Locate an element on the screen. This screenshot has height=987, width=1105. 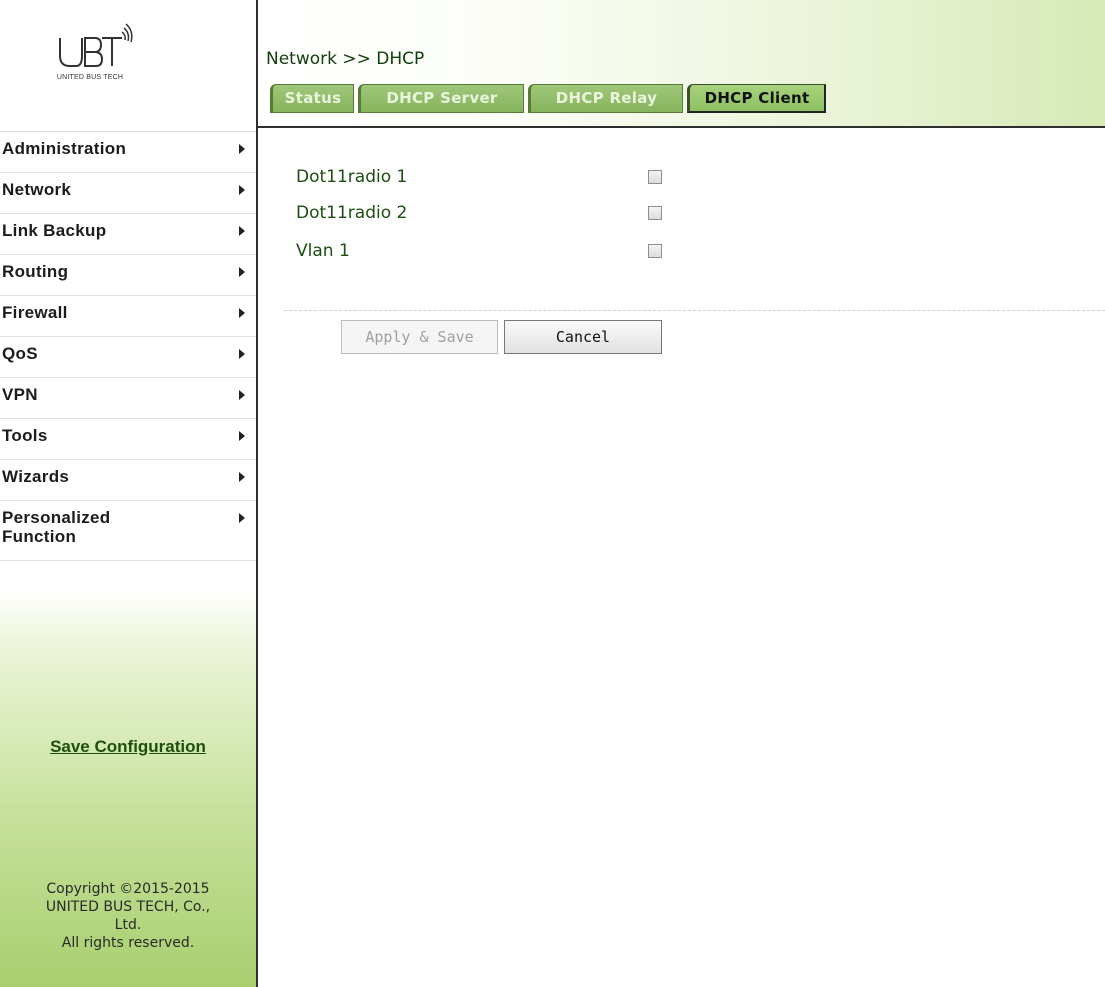
apply-save-button: Apply & Save is located at coordinates (419, 337).